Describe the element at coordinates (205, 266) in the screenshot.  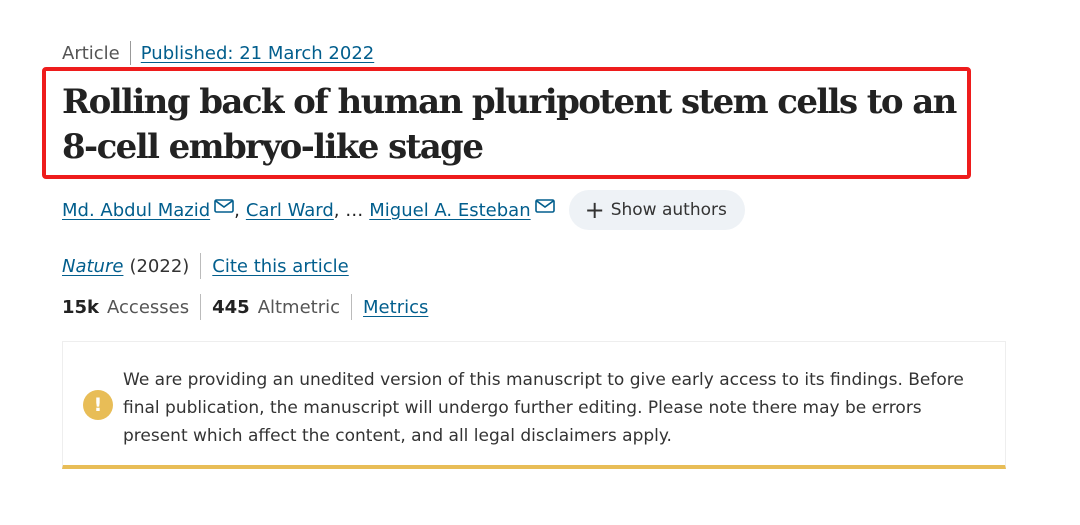
I see `journal-info: Nature (2022) Cite this article` at that location.